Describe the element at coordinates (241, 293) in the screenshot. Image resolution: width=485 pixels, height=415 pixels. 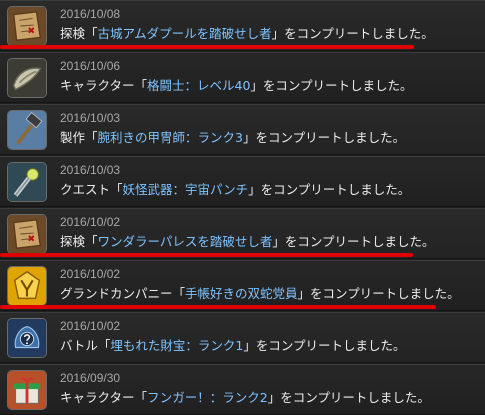
I see `achievement-title-link: 手帳好きの双蛇党員` at that location.